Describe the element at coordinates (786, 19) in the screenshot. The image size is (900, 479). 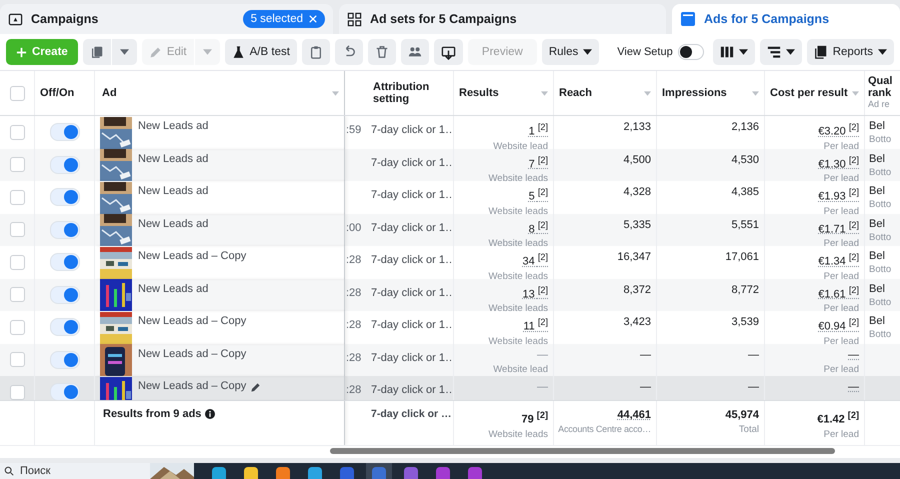
I see `tab: Ads for 5 Campaigns` at that location.